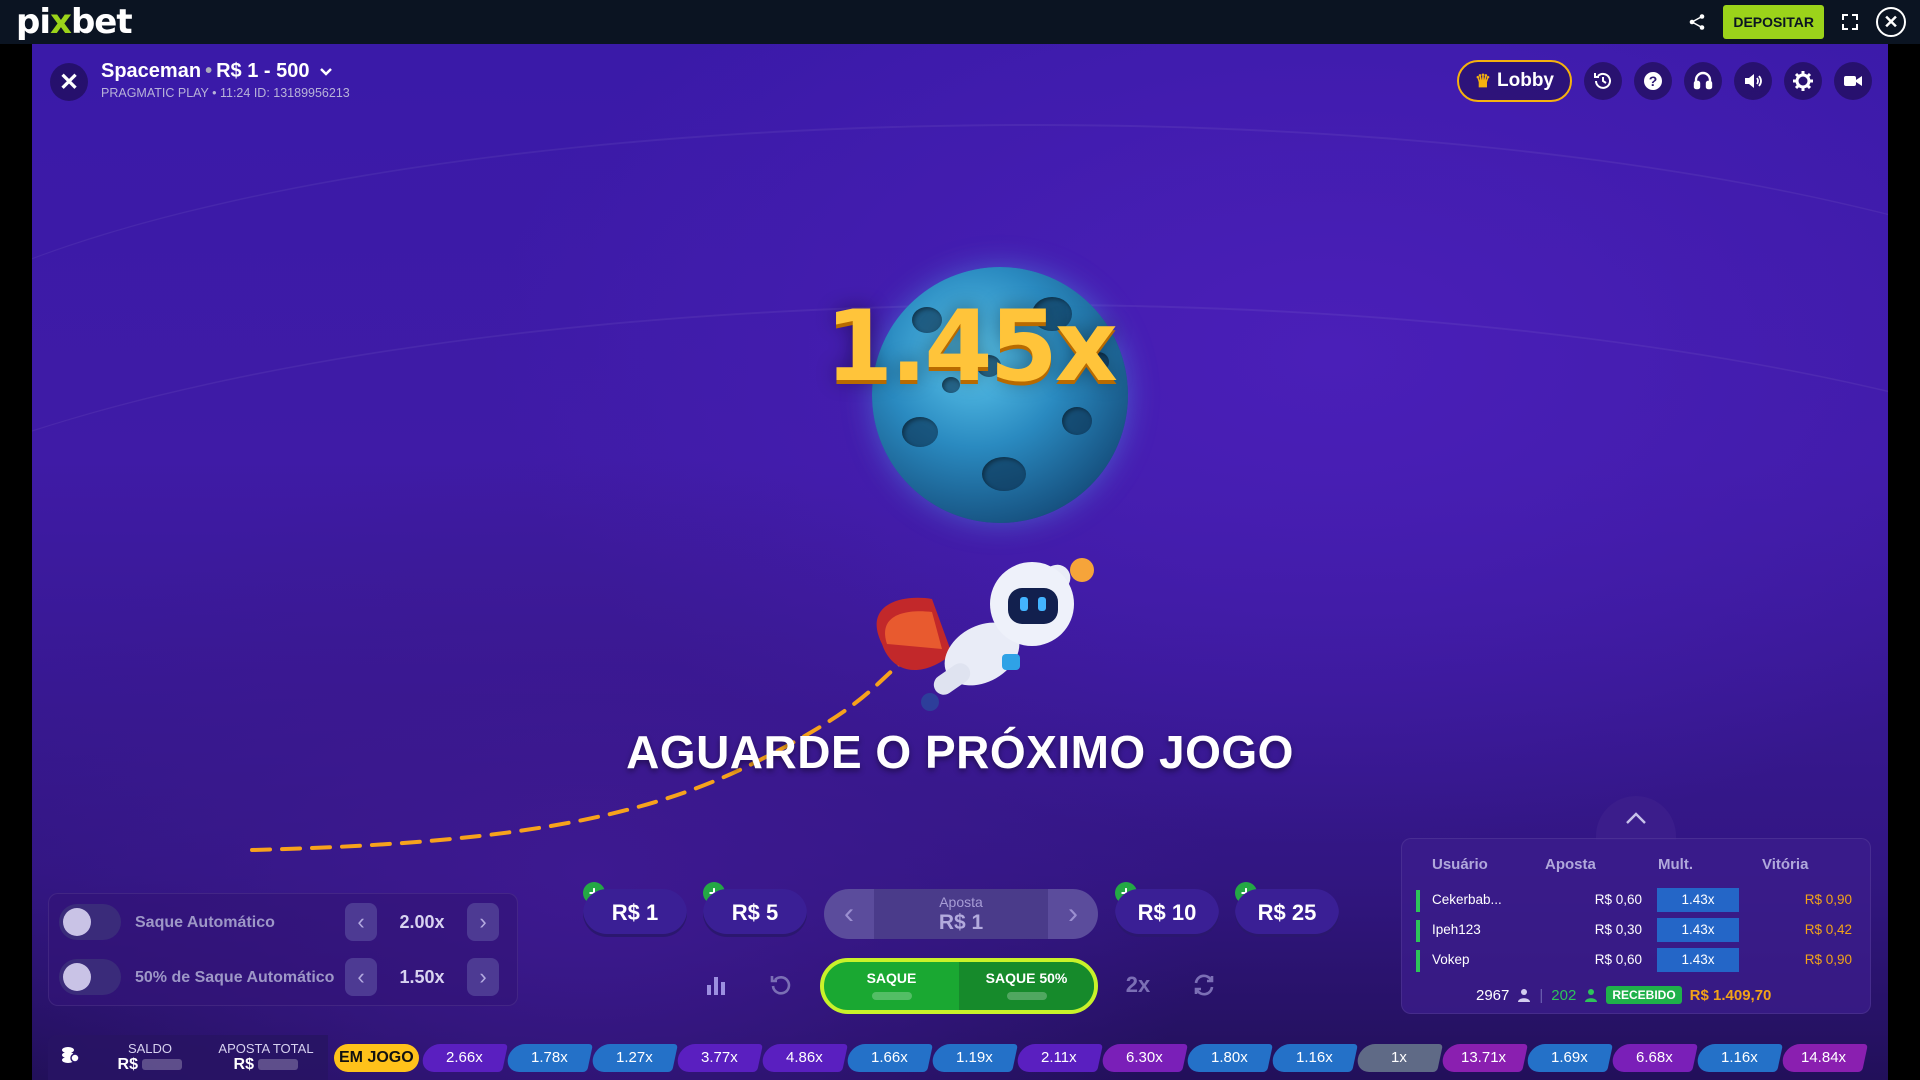  Describe the element at coordinates (1482, 80) in the screenshot. I see `crown-icon: ♛` at that location.